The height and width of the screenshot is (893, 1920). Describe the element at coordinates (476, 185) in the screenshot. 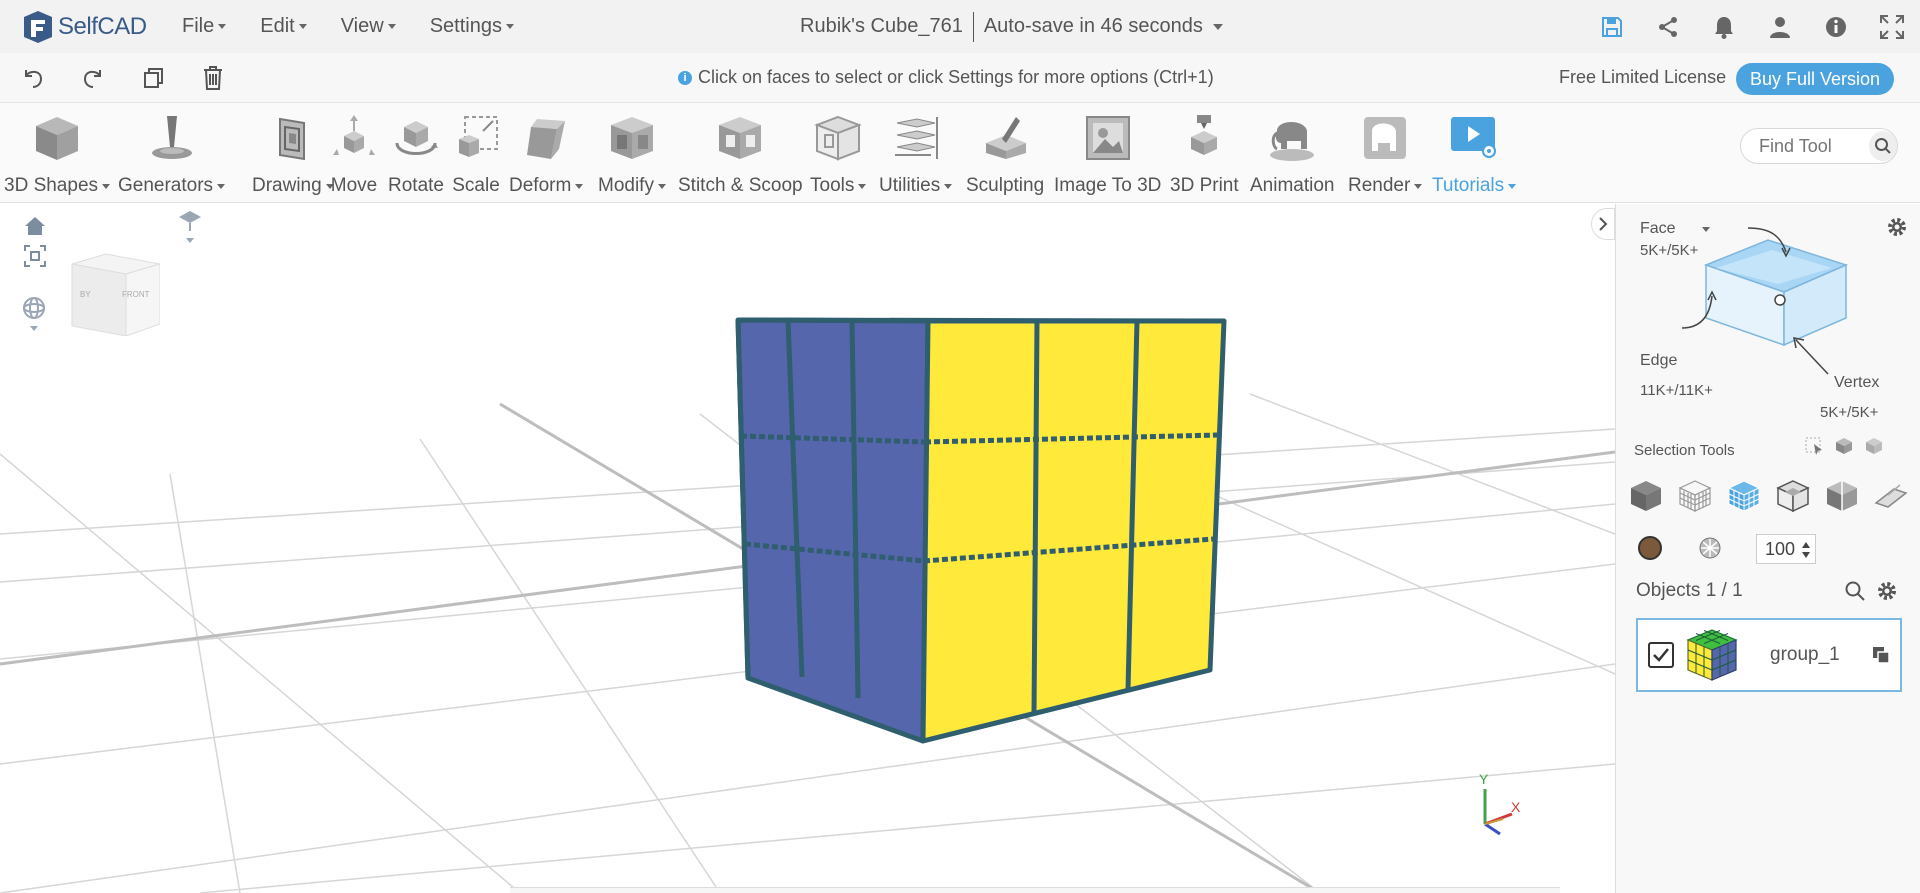

I see `tool-label-text: Scale` at that location.